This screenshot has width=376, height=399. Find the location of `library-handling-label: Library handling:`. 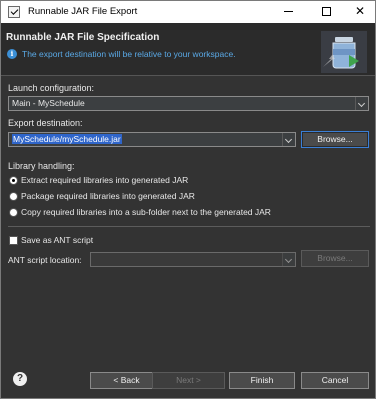

library-handling-label: Library handling: is located at coordinates (41, 166).